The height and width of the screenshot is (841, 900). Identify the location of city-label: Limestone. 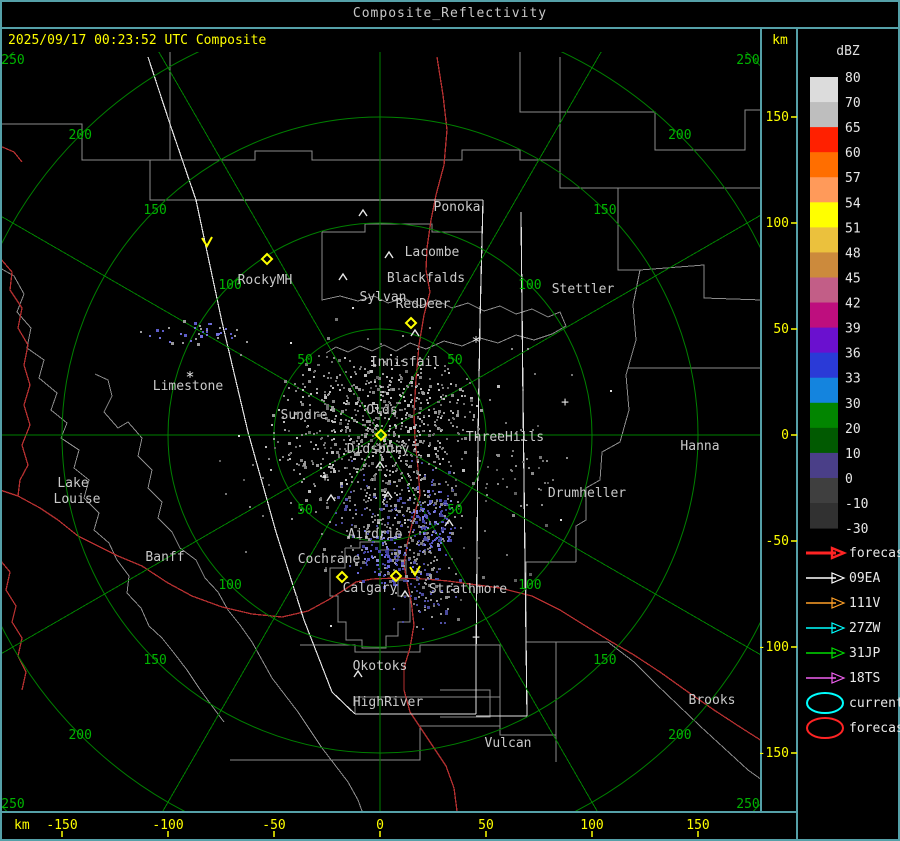
(188, 386).